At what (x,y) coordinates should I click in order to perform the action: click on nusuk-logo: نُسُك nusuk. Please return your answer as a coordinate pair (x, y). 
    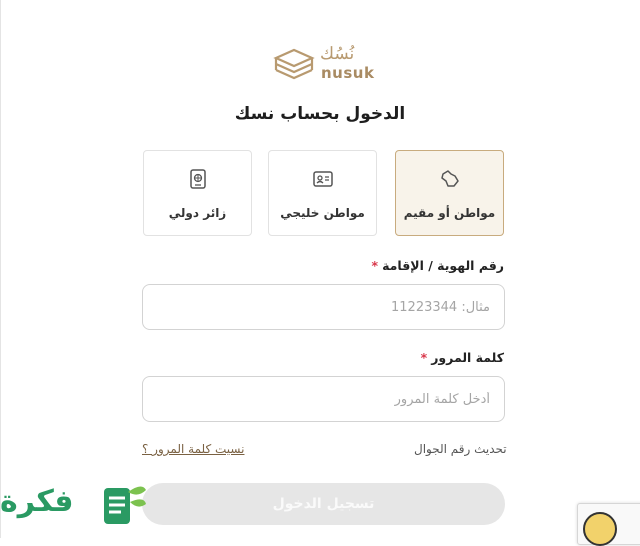
    Looking at the image, I should click on (324, 66).